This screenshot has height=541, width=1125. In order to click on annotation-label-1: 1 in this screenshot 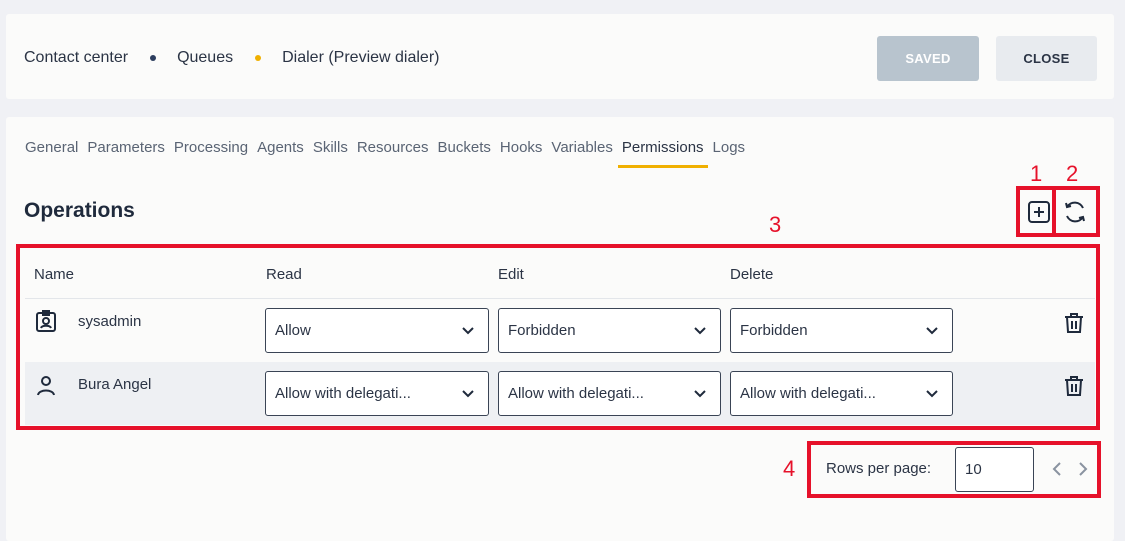, I will do `click(1036, 173)`.